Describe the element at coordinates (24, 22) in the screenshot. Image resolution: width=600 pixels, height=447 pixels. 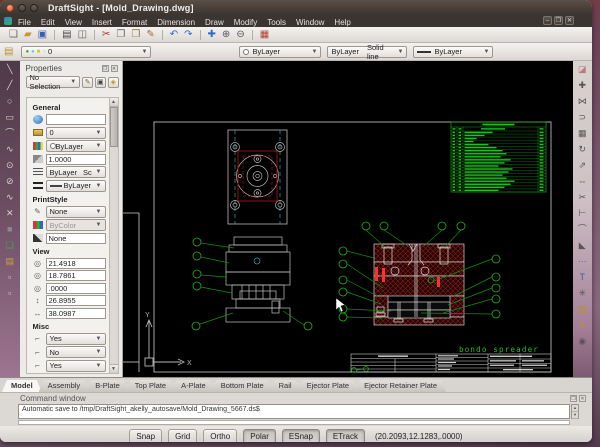
I see `menu-file: File` at that location.